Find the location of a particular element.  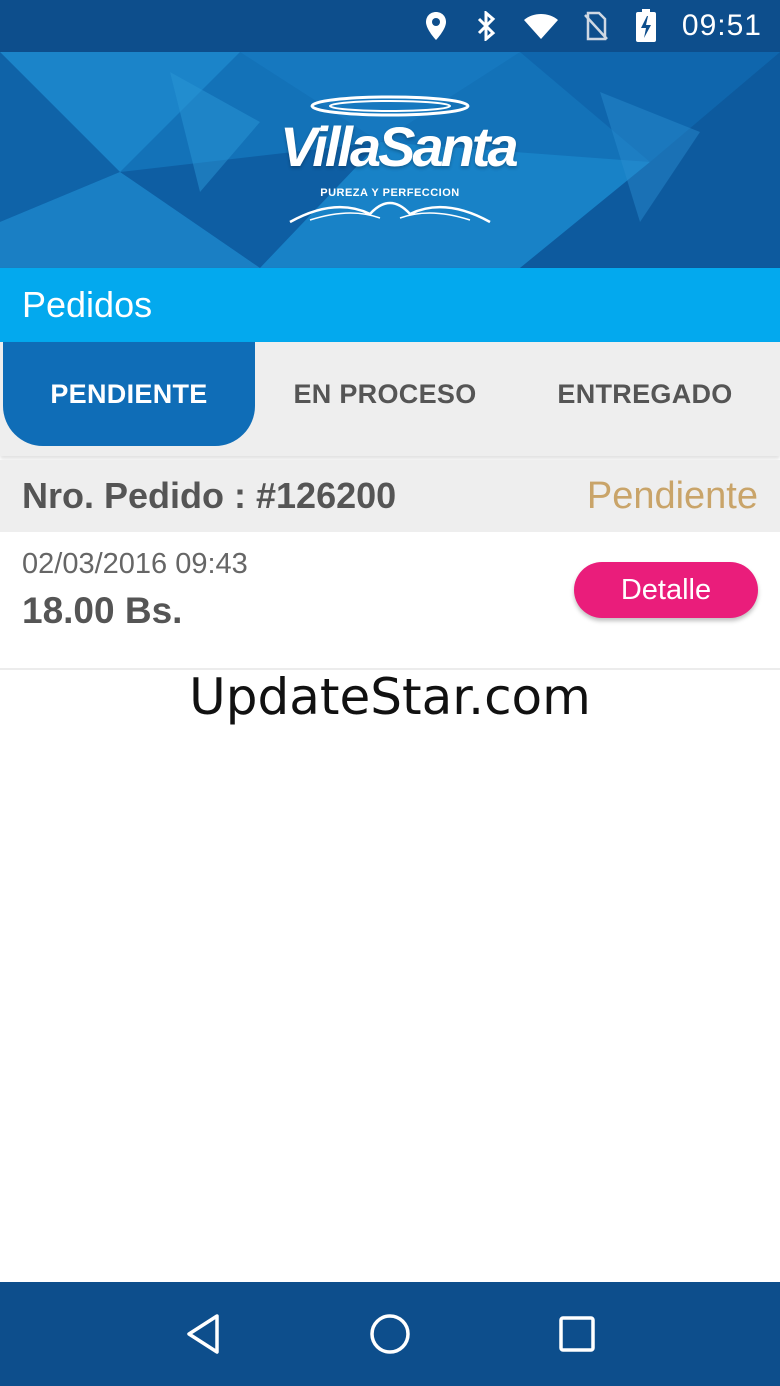

recents-icon is located at coordinates (577, 1334).